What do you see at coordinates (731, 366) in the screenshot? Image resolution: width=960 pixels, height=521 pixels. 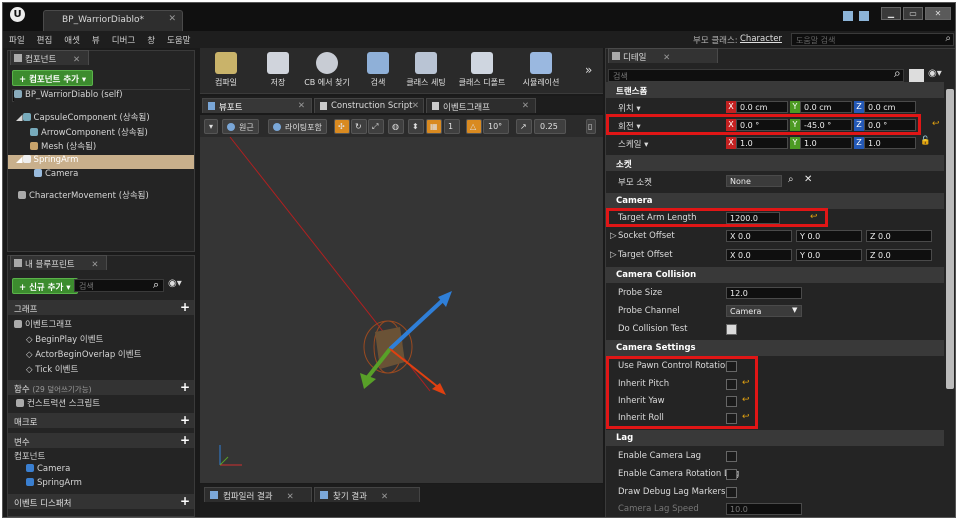 I see `use-pawn-control-rotation-checkbox` at bounding box center [731, 366].